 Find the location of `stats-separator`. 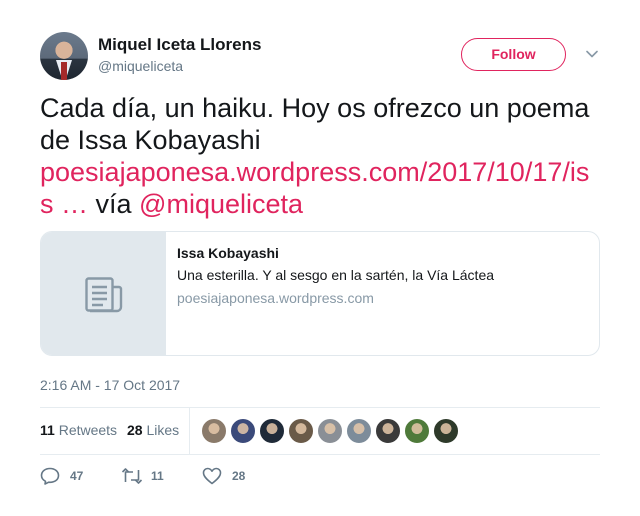

stats-separator is located at coordinates (189, 431).